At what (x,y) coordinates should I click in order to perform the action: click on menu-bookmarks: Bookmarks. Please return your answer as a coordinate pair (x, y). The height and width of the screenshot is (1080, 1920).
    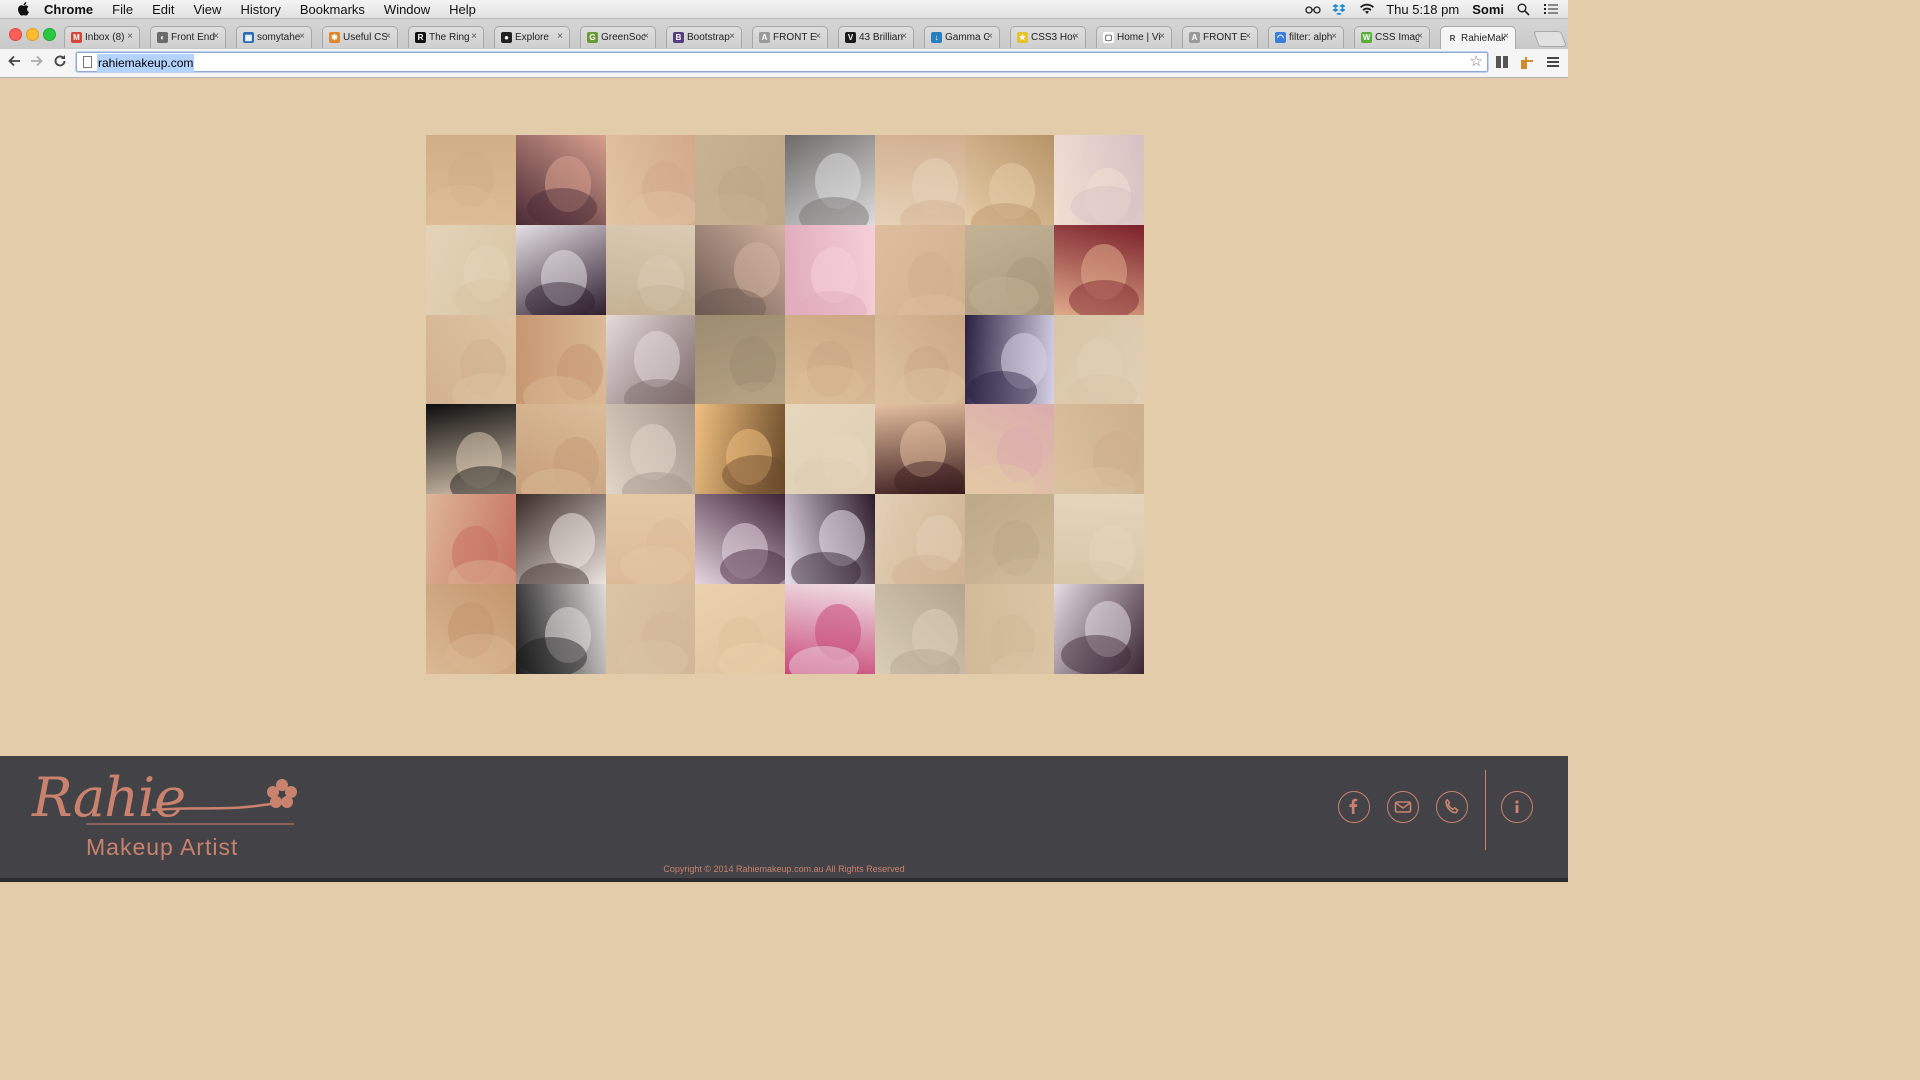
    Looking at the image, I should click on (332, 9).